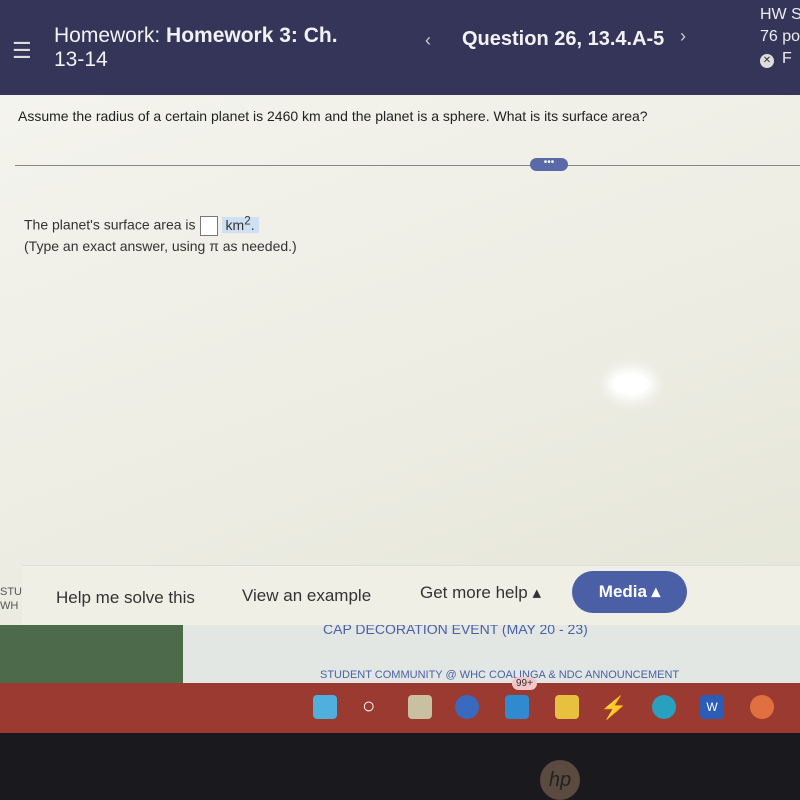  What do you see at coordinates (613, 707) in the screenshot?
I see `app-icon: ⚡` at bounding box center [613, 707].